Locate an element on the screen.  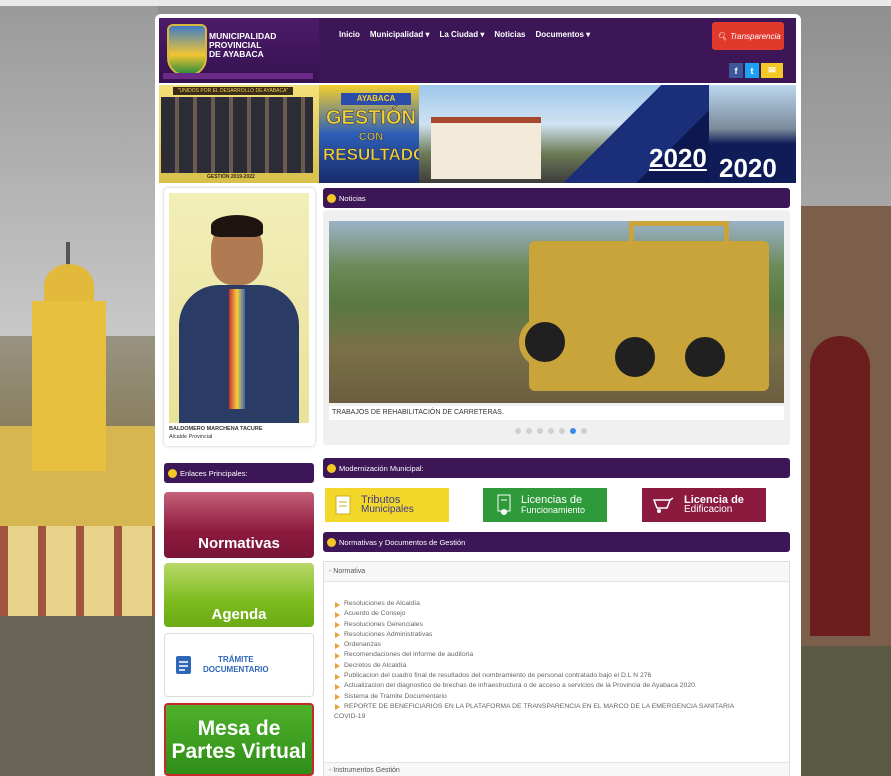
carousel-indicators is located at coordinates (551, 431).